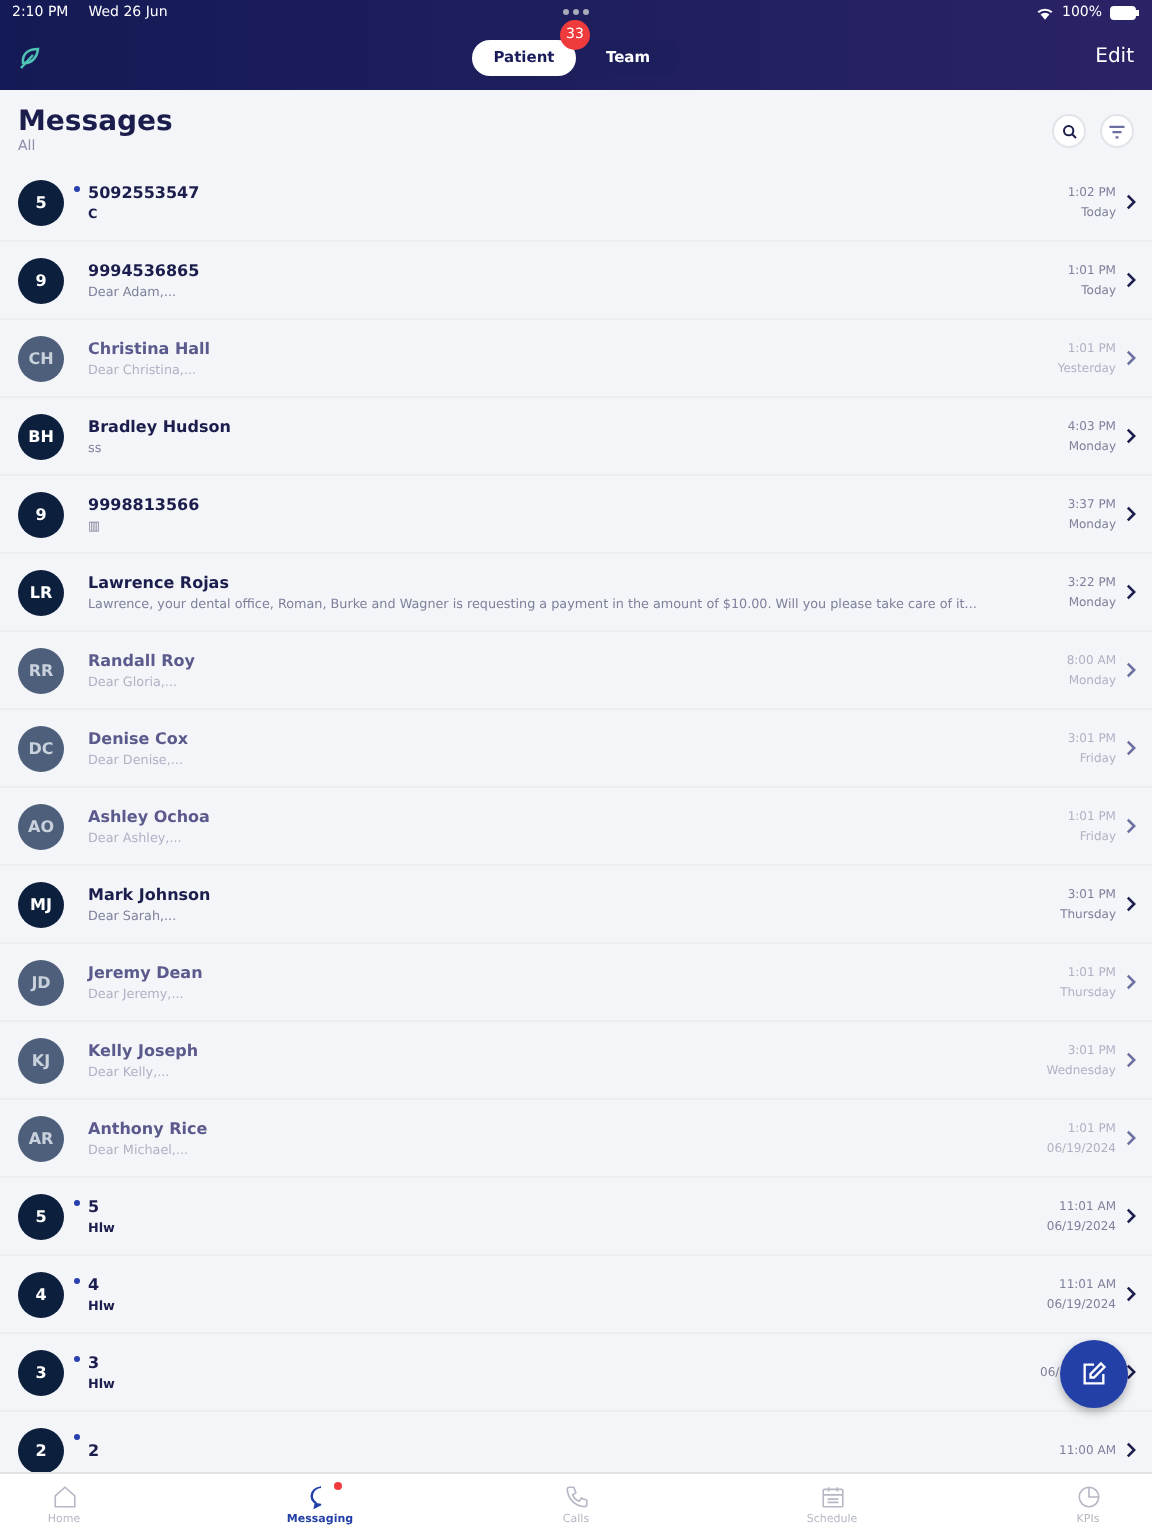  I want to click on contact-name: Jeremy Dean, so click(146, 972).